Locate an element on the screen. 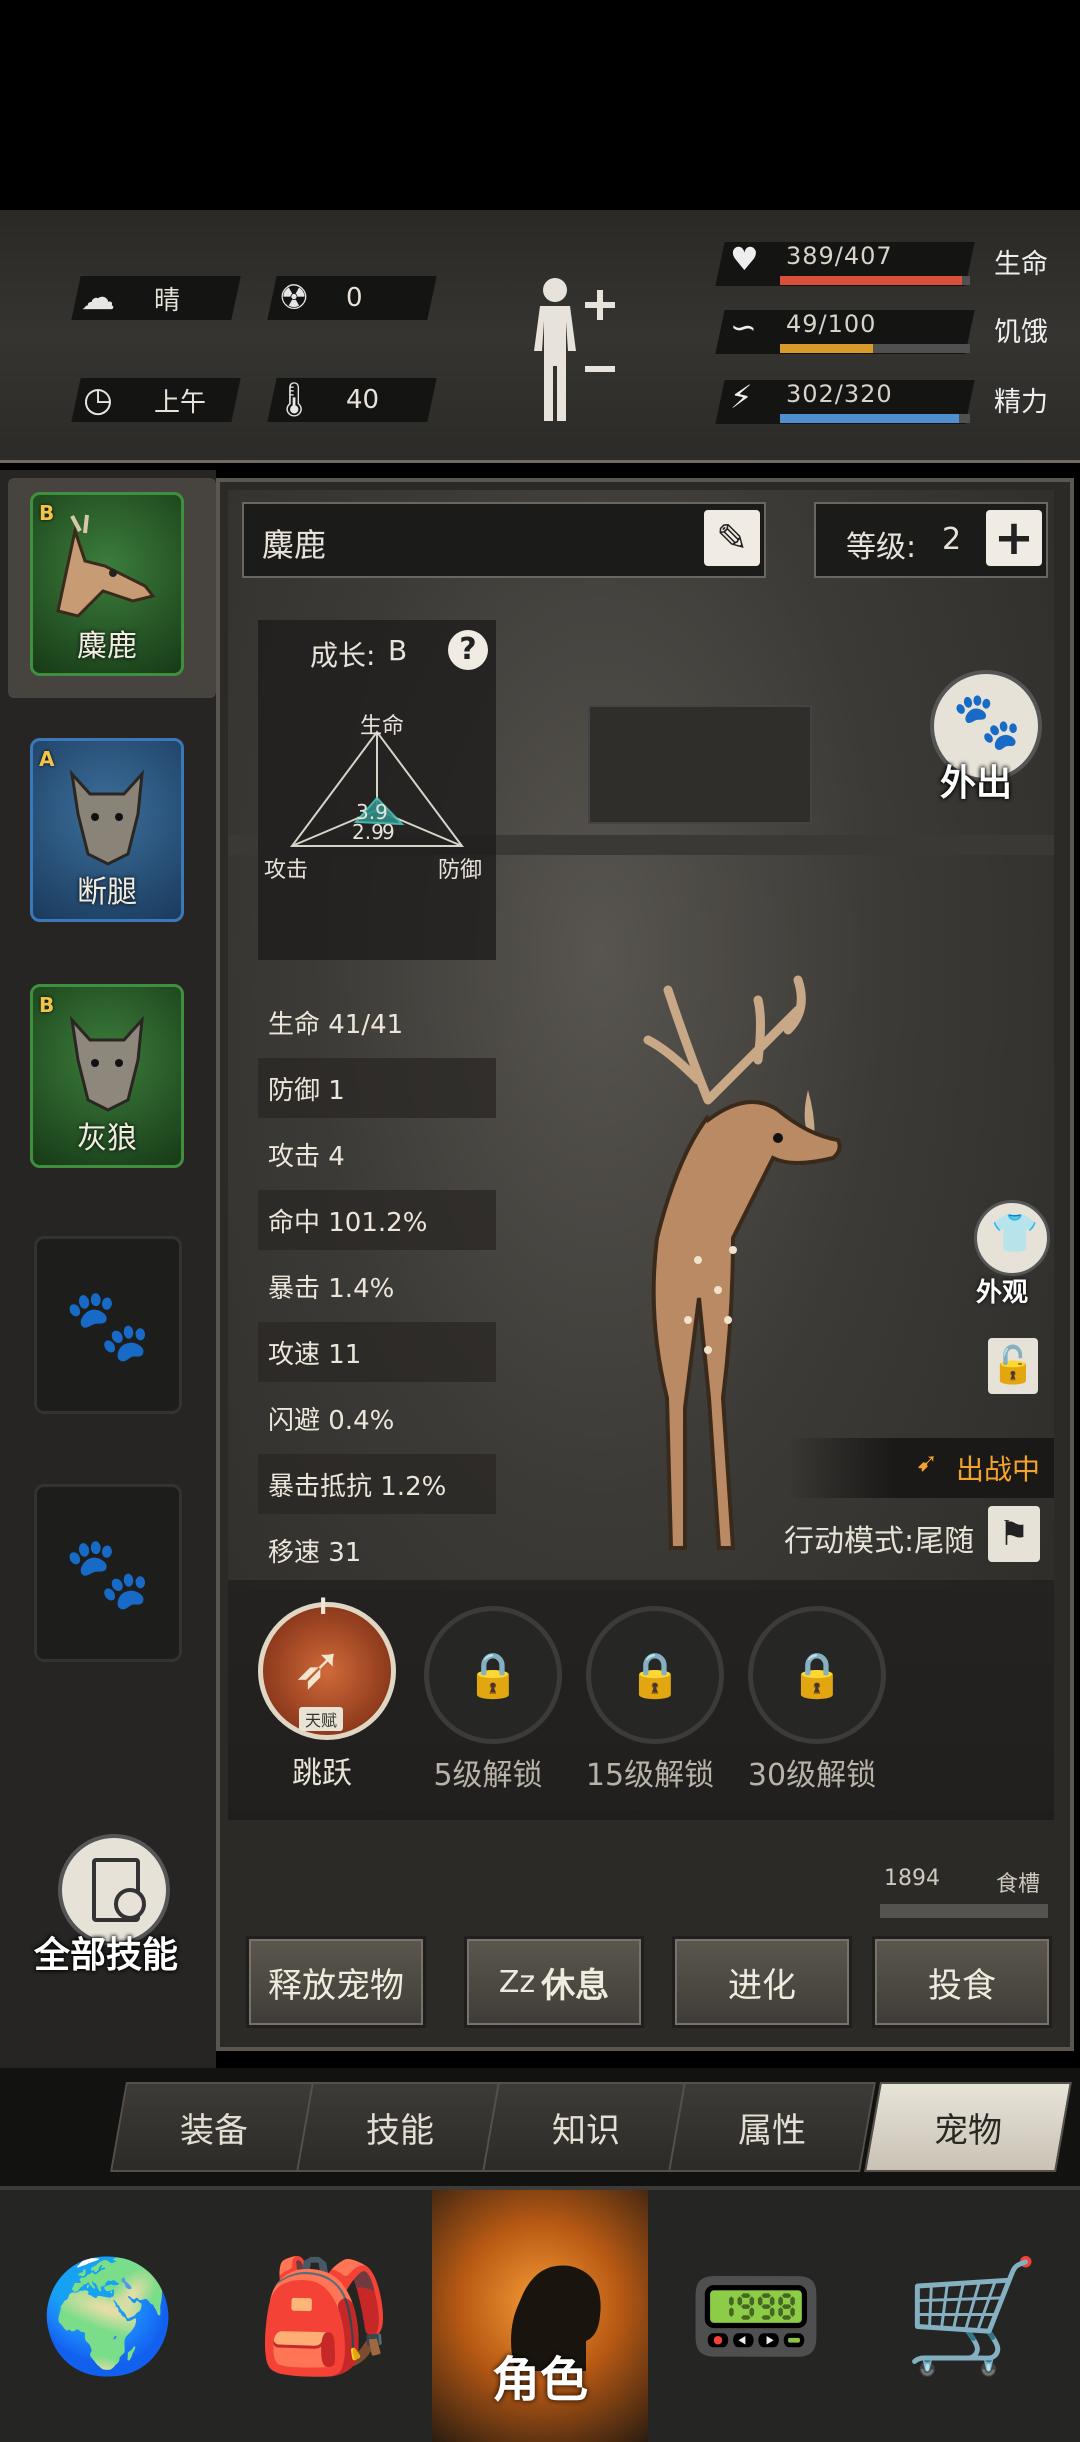 This screenshot has width=1080, height=2442. temperature-pill: 🌡 40 is located at coordinates (352, 400).